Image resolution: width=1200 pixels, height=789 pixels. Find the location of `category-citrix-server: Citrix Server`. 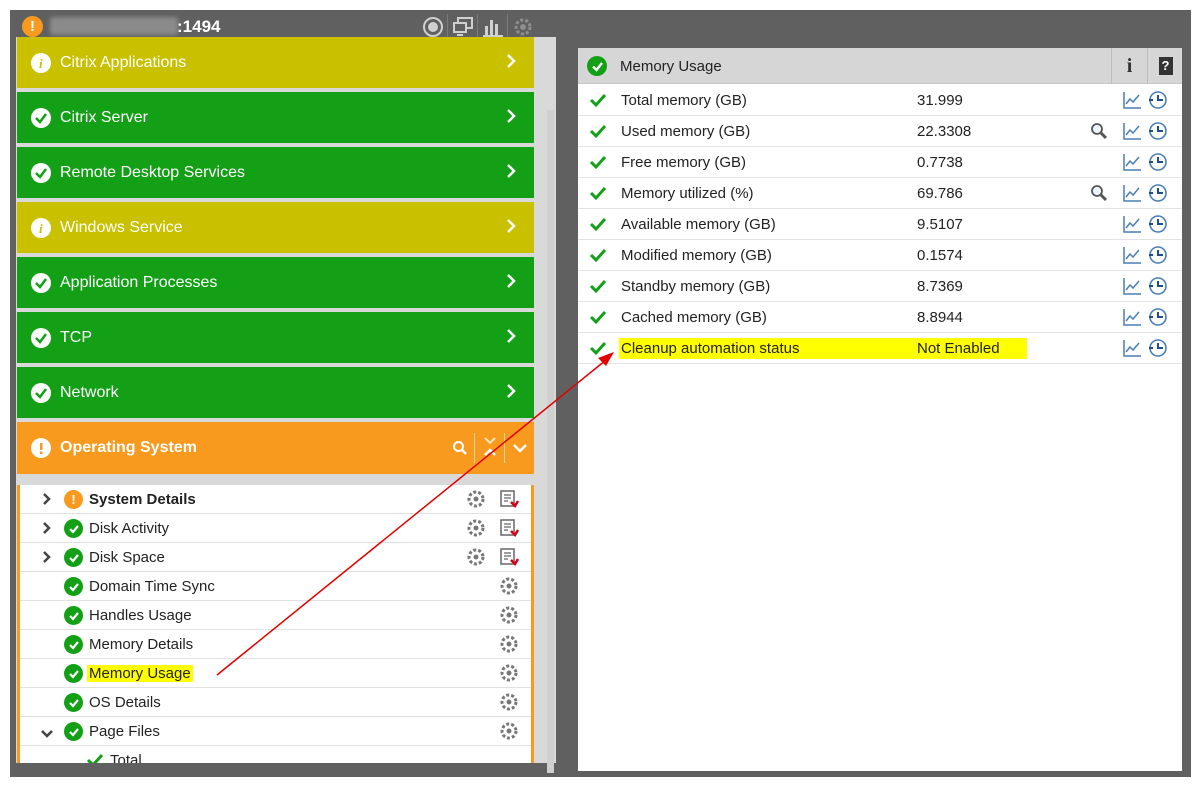

category-citrix-server: Citrix Server is located at coordinates (275, 117).